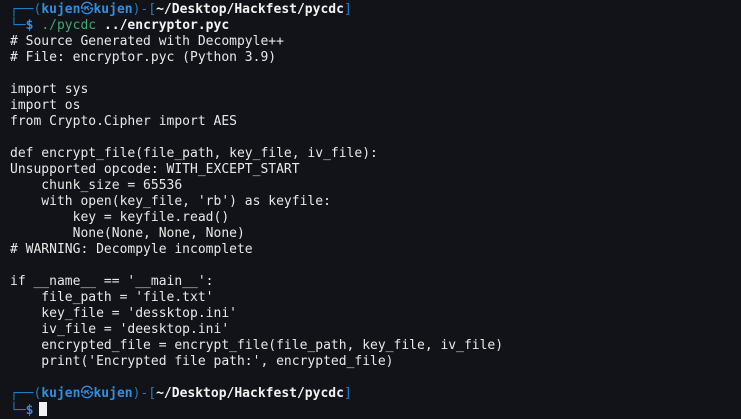  I want to click on output-line: import sys, so click(49, 89).